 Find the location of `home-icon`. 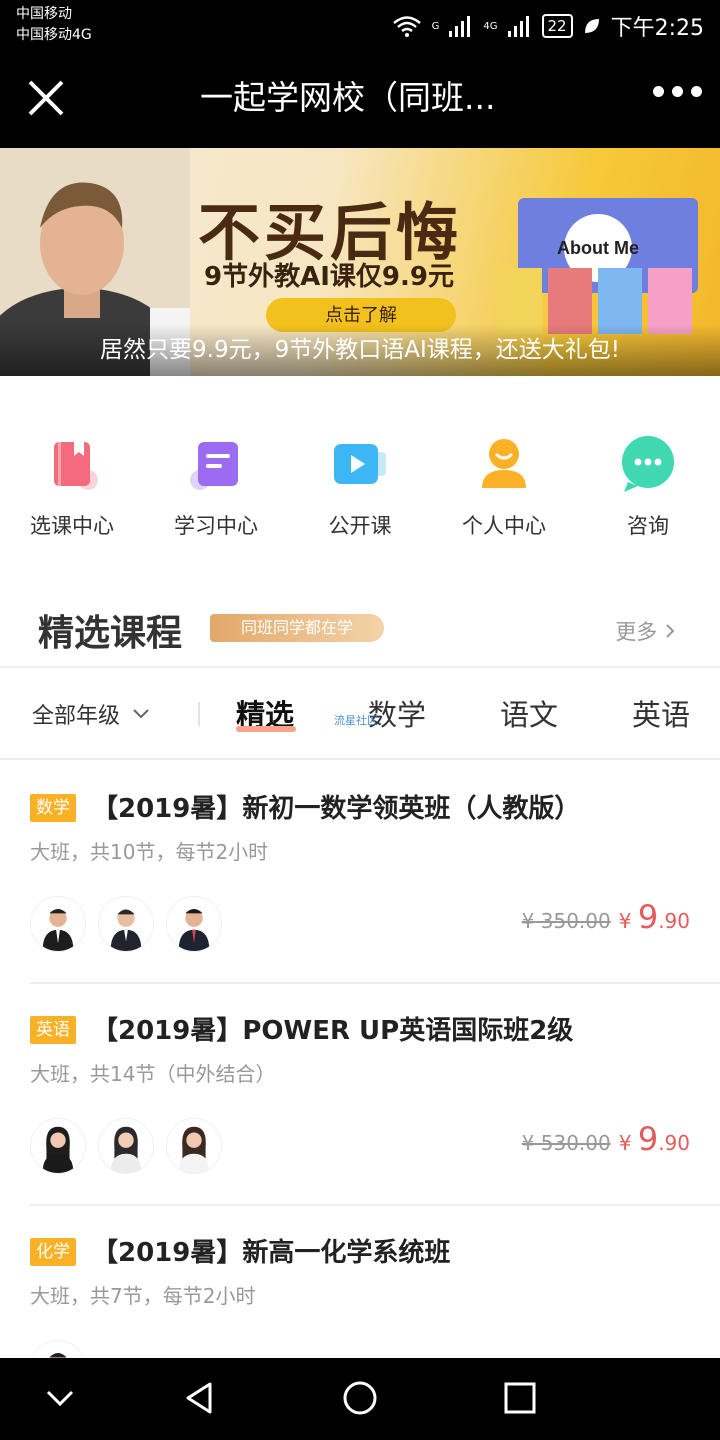

home-icon is located at coordinates (360, 1398).